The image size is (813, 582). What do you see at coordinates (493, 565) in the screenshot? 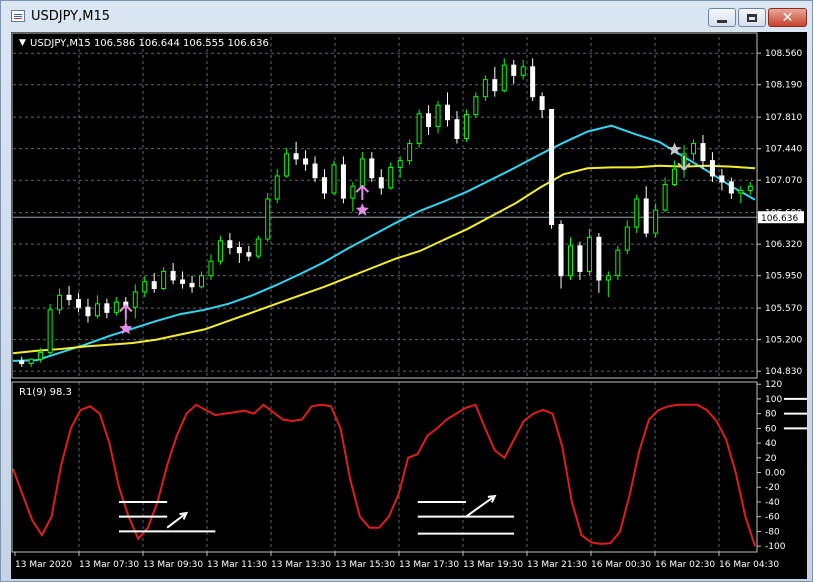
I see `x-tick-label: 13 Mar 19:30` at bounding box center [493, 565].